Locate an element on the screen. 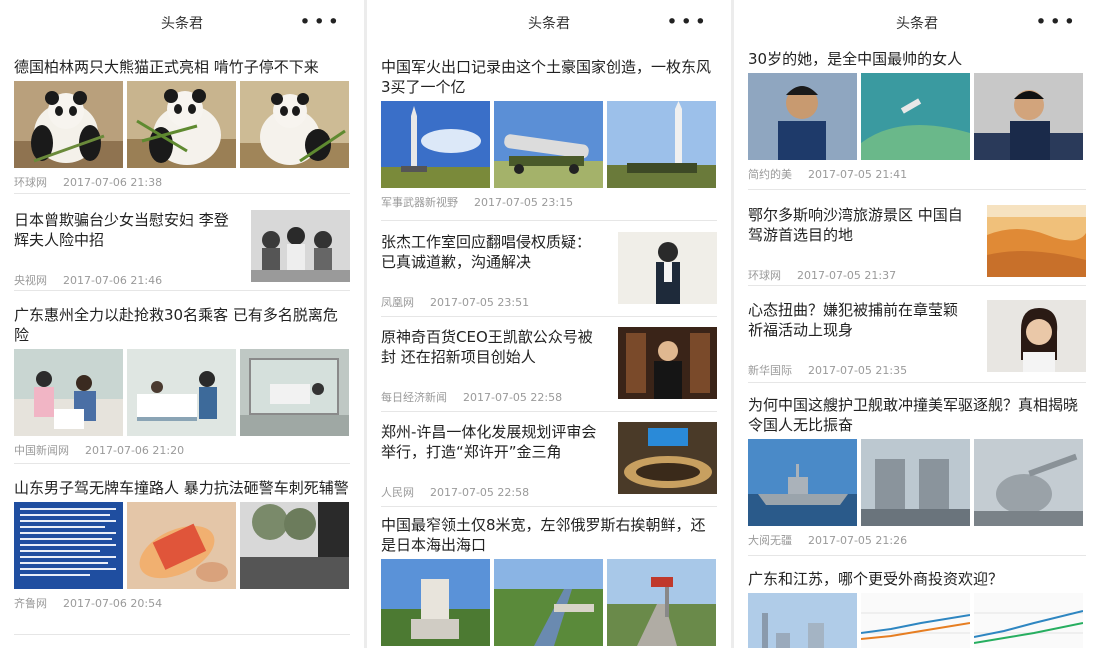 This screenshot has height=648, width=1100. news-source: 军事武器新视野 is located at coordinates (419, 202).